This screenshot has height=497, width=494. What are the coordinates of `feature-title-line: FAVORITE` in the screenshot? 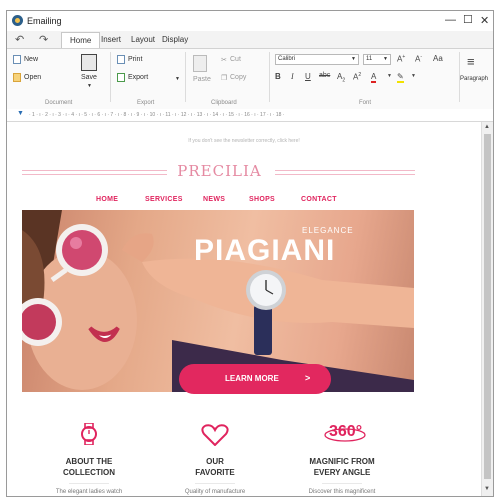 It's located at (215, 472).